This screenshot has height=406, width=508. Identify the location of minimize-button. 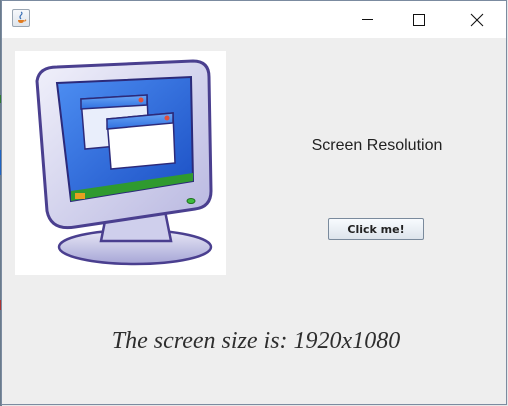
(368, 19).